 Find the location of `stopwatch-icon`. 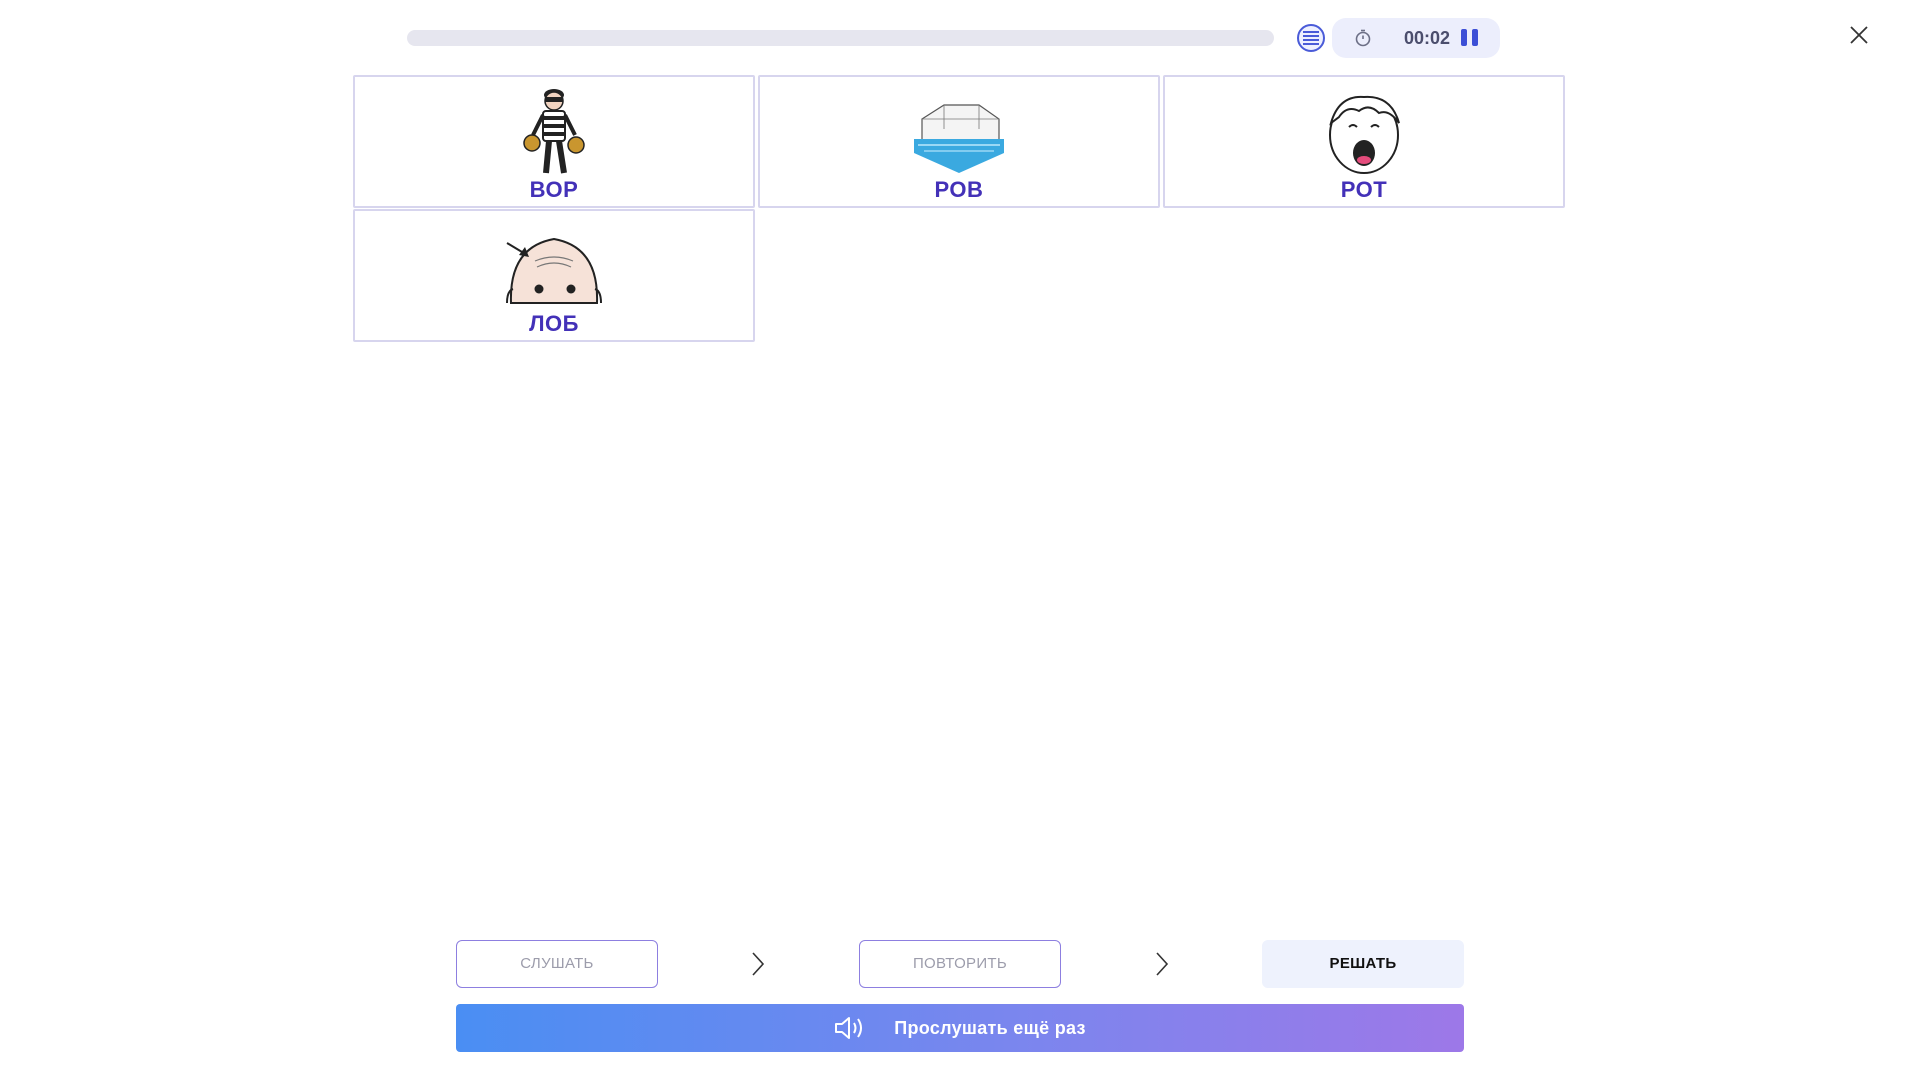

stopwatch-icon is located at coordinates (1363, 38).